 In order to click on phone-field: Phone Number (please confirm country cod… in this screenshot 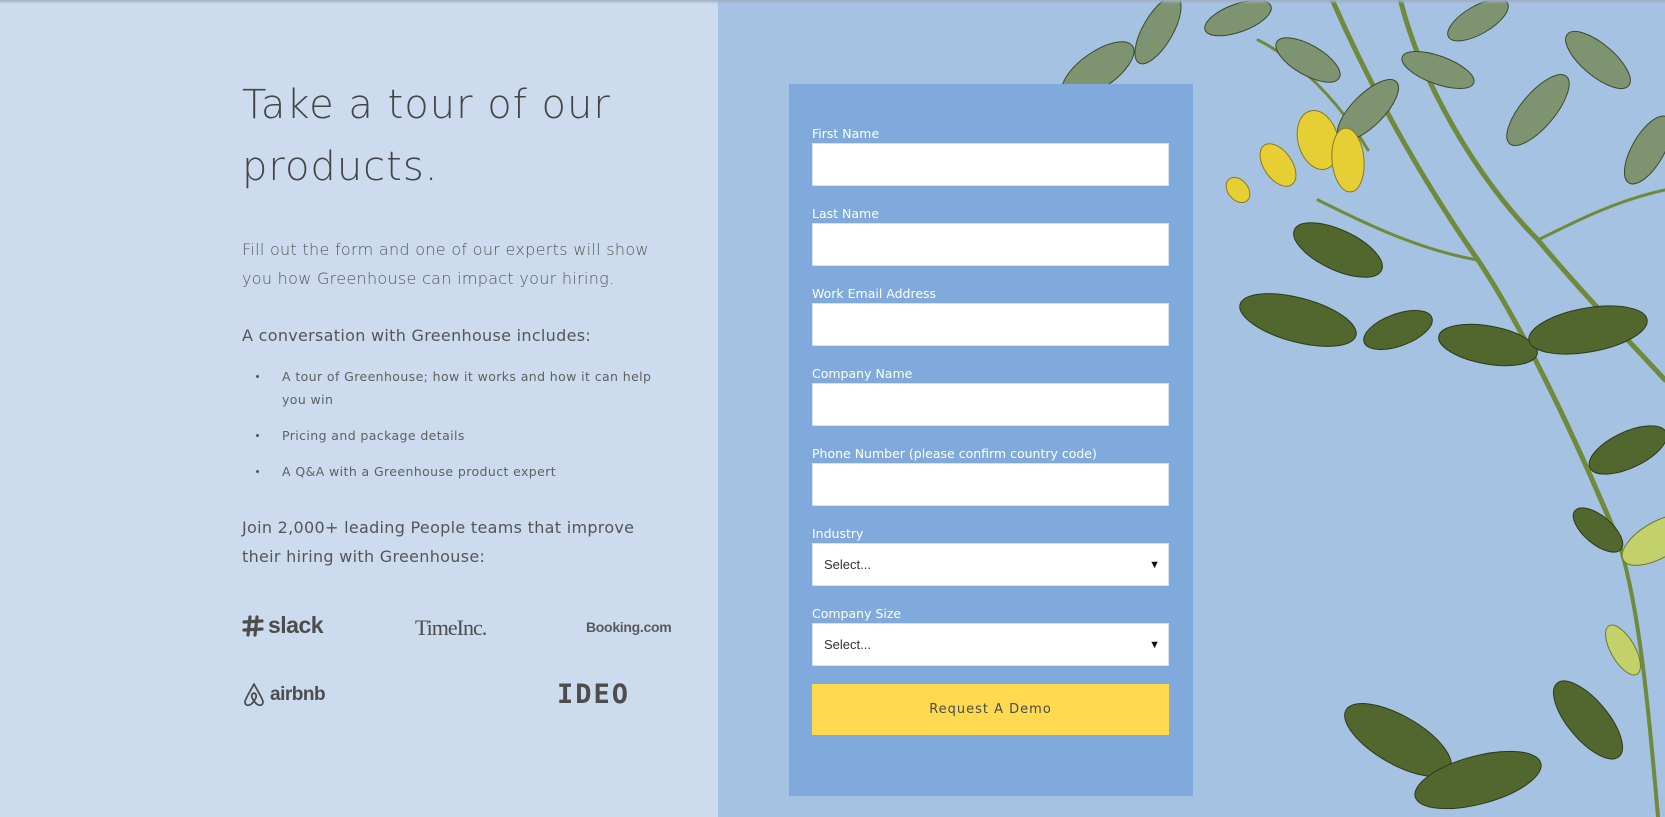, I will do `click(991, 475)`.